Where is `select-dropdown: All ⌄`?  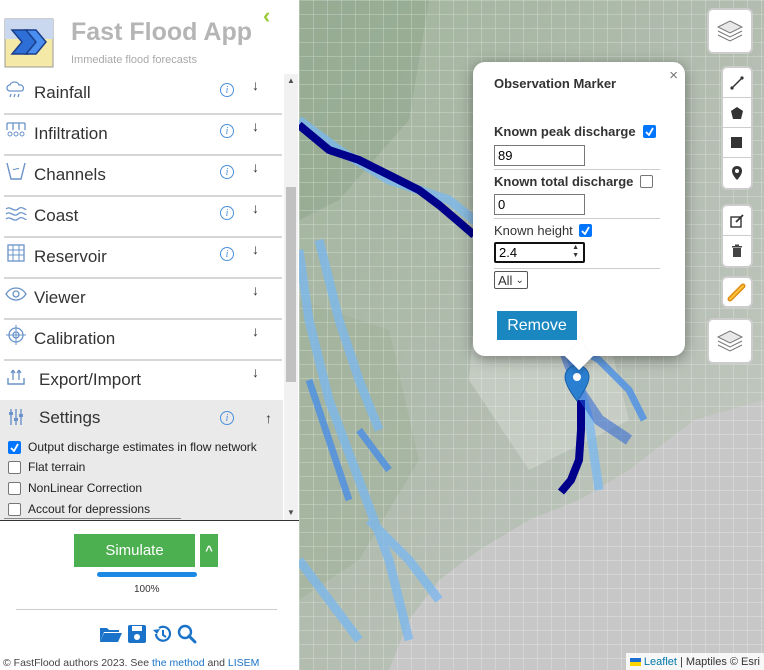
select-dropdown: All ⌄ is located at coordinates (511, 280).